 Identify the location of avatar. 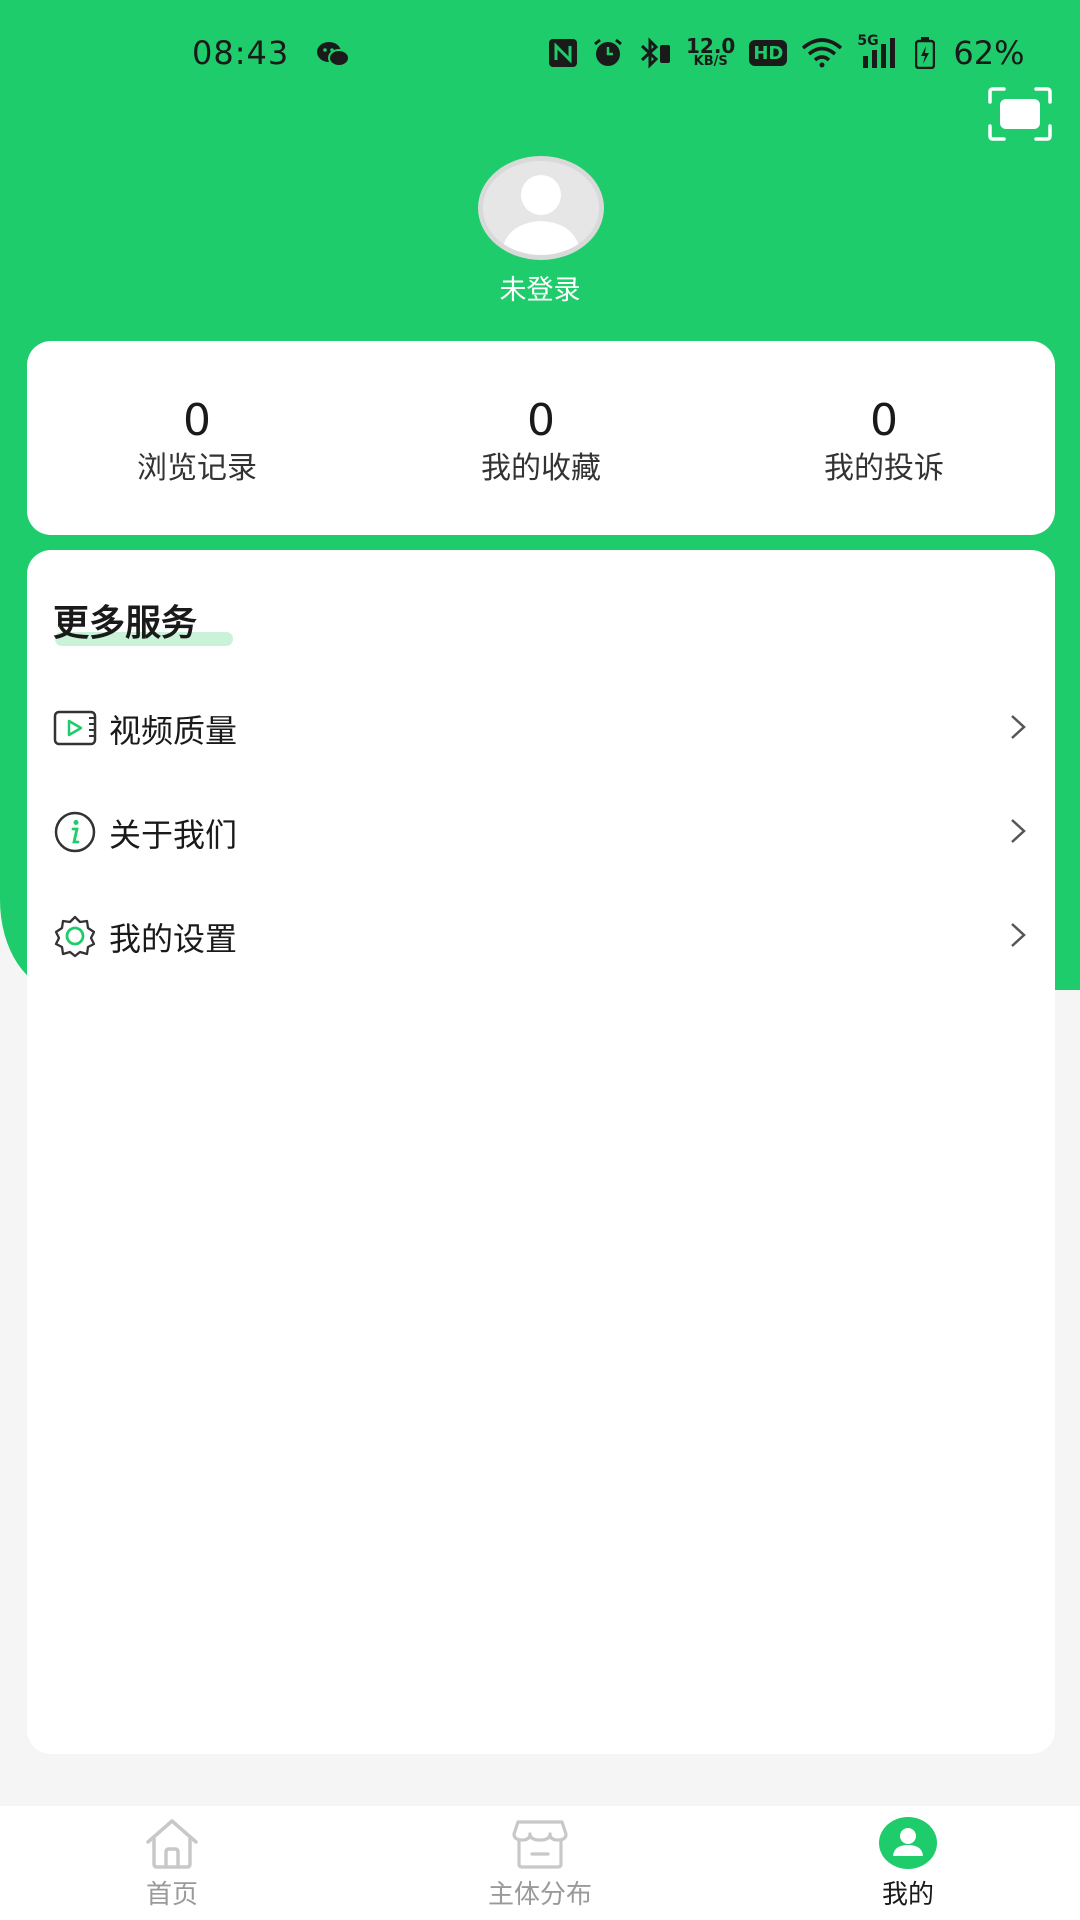
(541, 208).